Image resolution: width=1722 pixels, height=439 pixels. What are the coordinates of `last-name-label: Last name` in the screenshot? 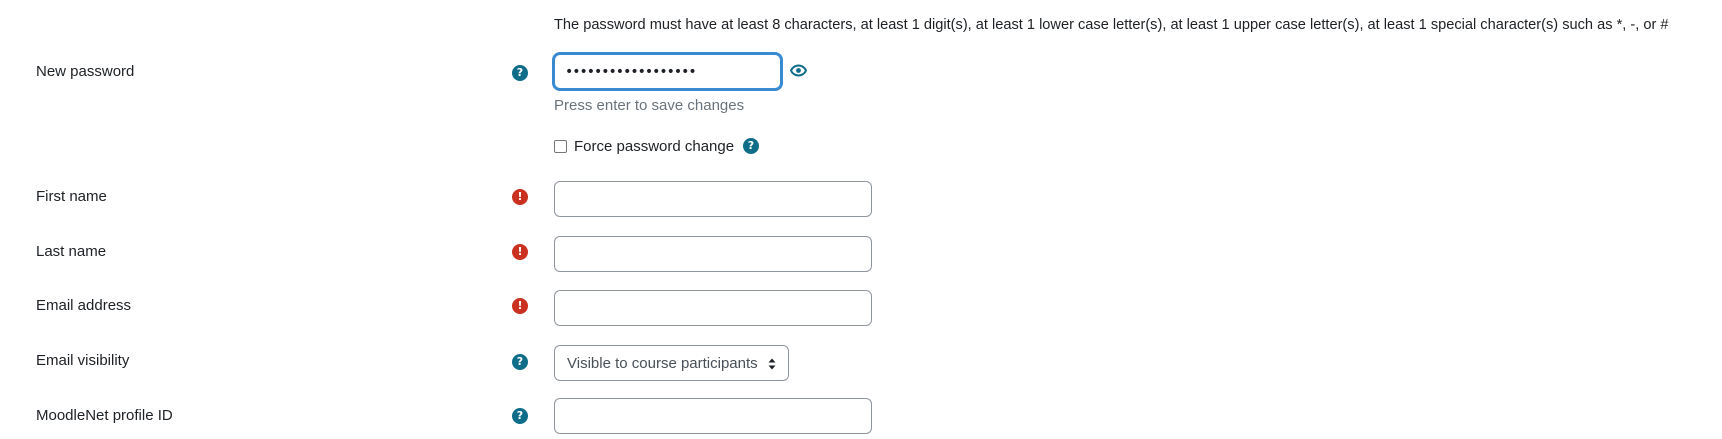 It's located at (71, 251).